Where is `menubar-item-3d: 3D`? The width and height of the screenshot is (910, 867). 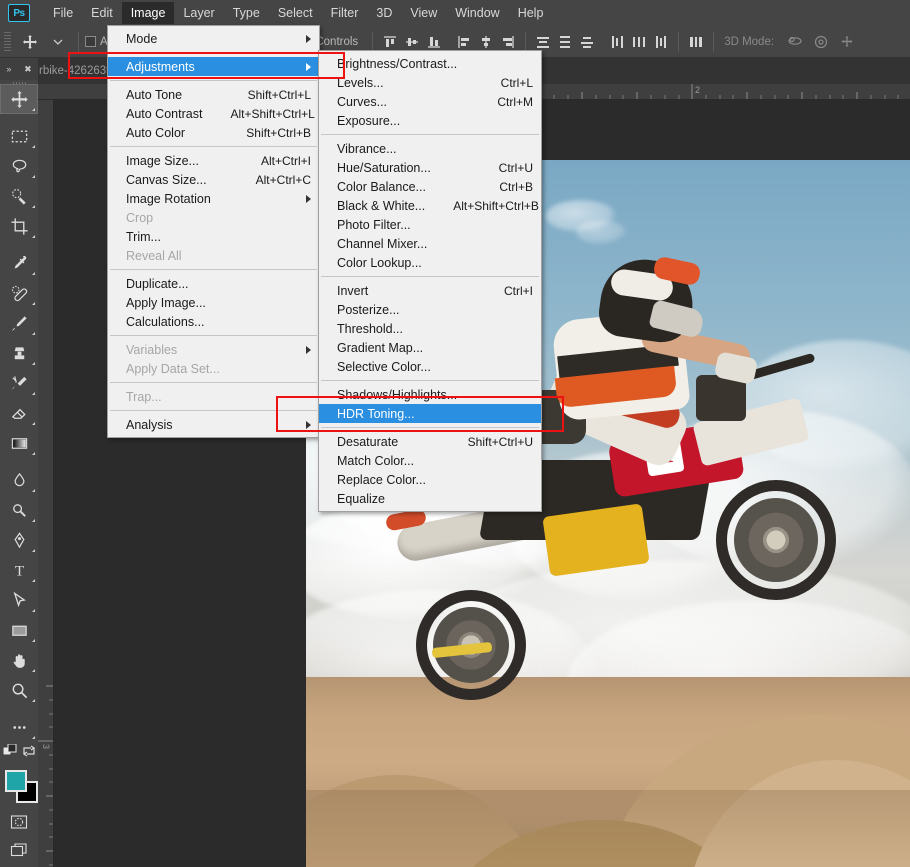
menubar-item-3d: 3D is located at coordinates (384, 13).